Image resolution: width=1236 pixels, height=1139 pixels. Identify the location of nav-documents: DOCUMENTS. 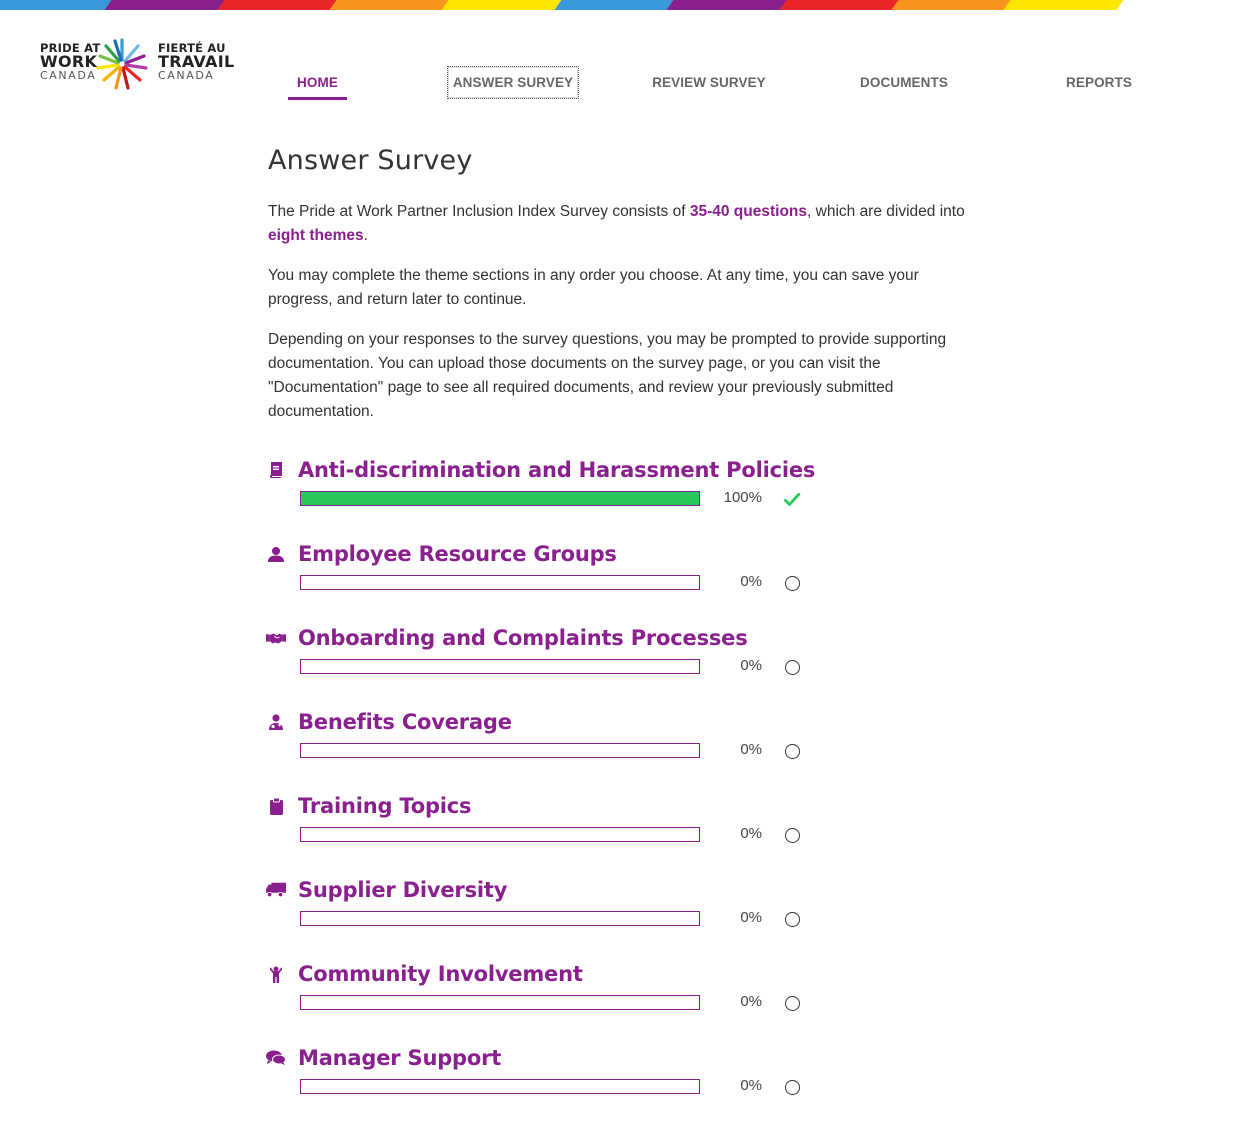
(904, 82).